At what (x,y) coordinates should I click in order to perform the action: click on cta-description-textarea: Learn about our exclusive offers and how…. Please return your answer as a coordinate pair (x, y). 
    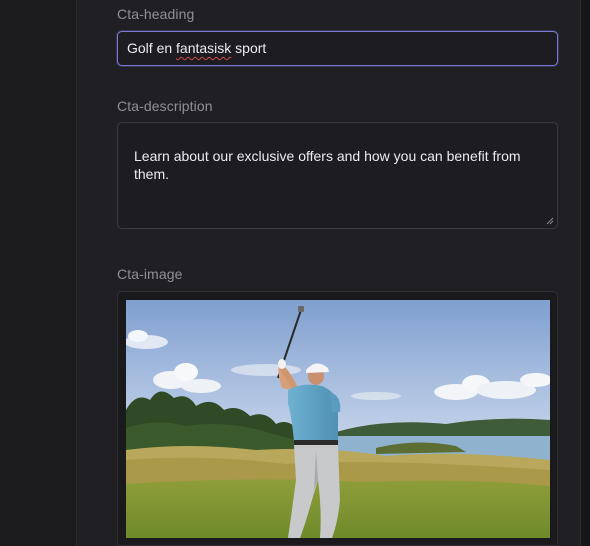
    Looking at the image, I should click on (337, 175).